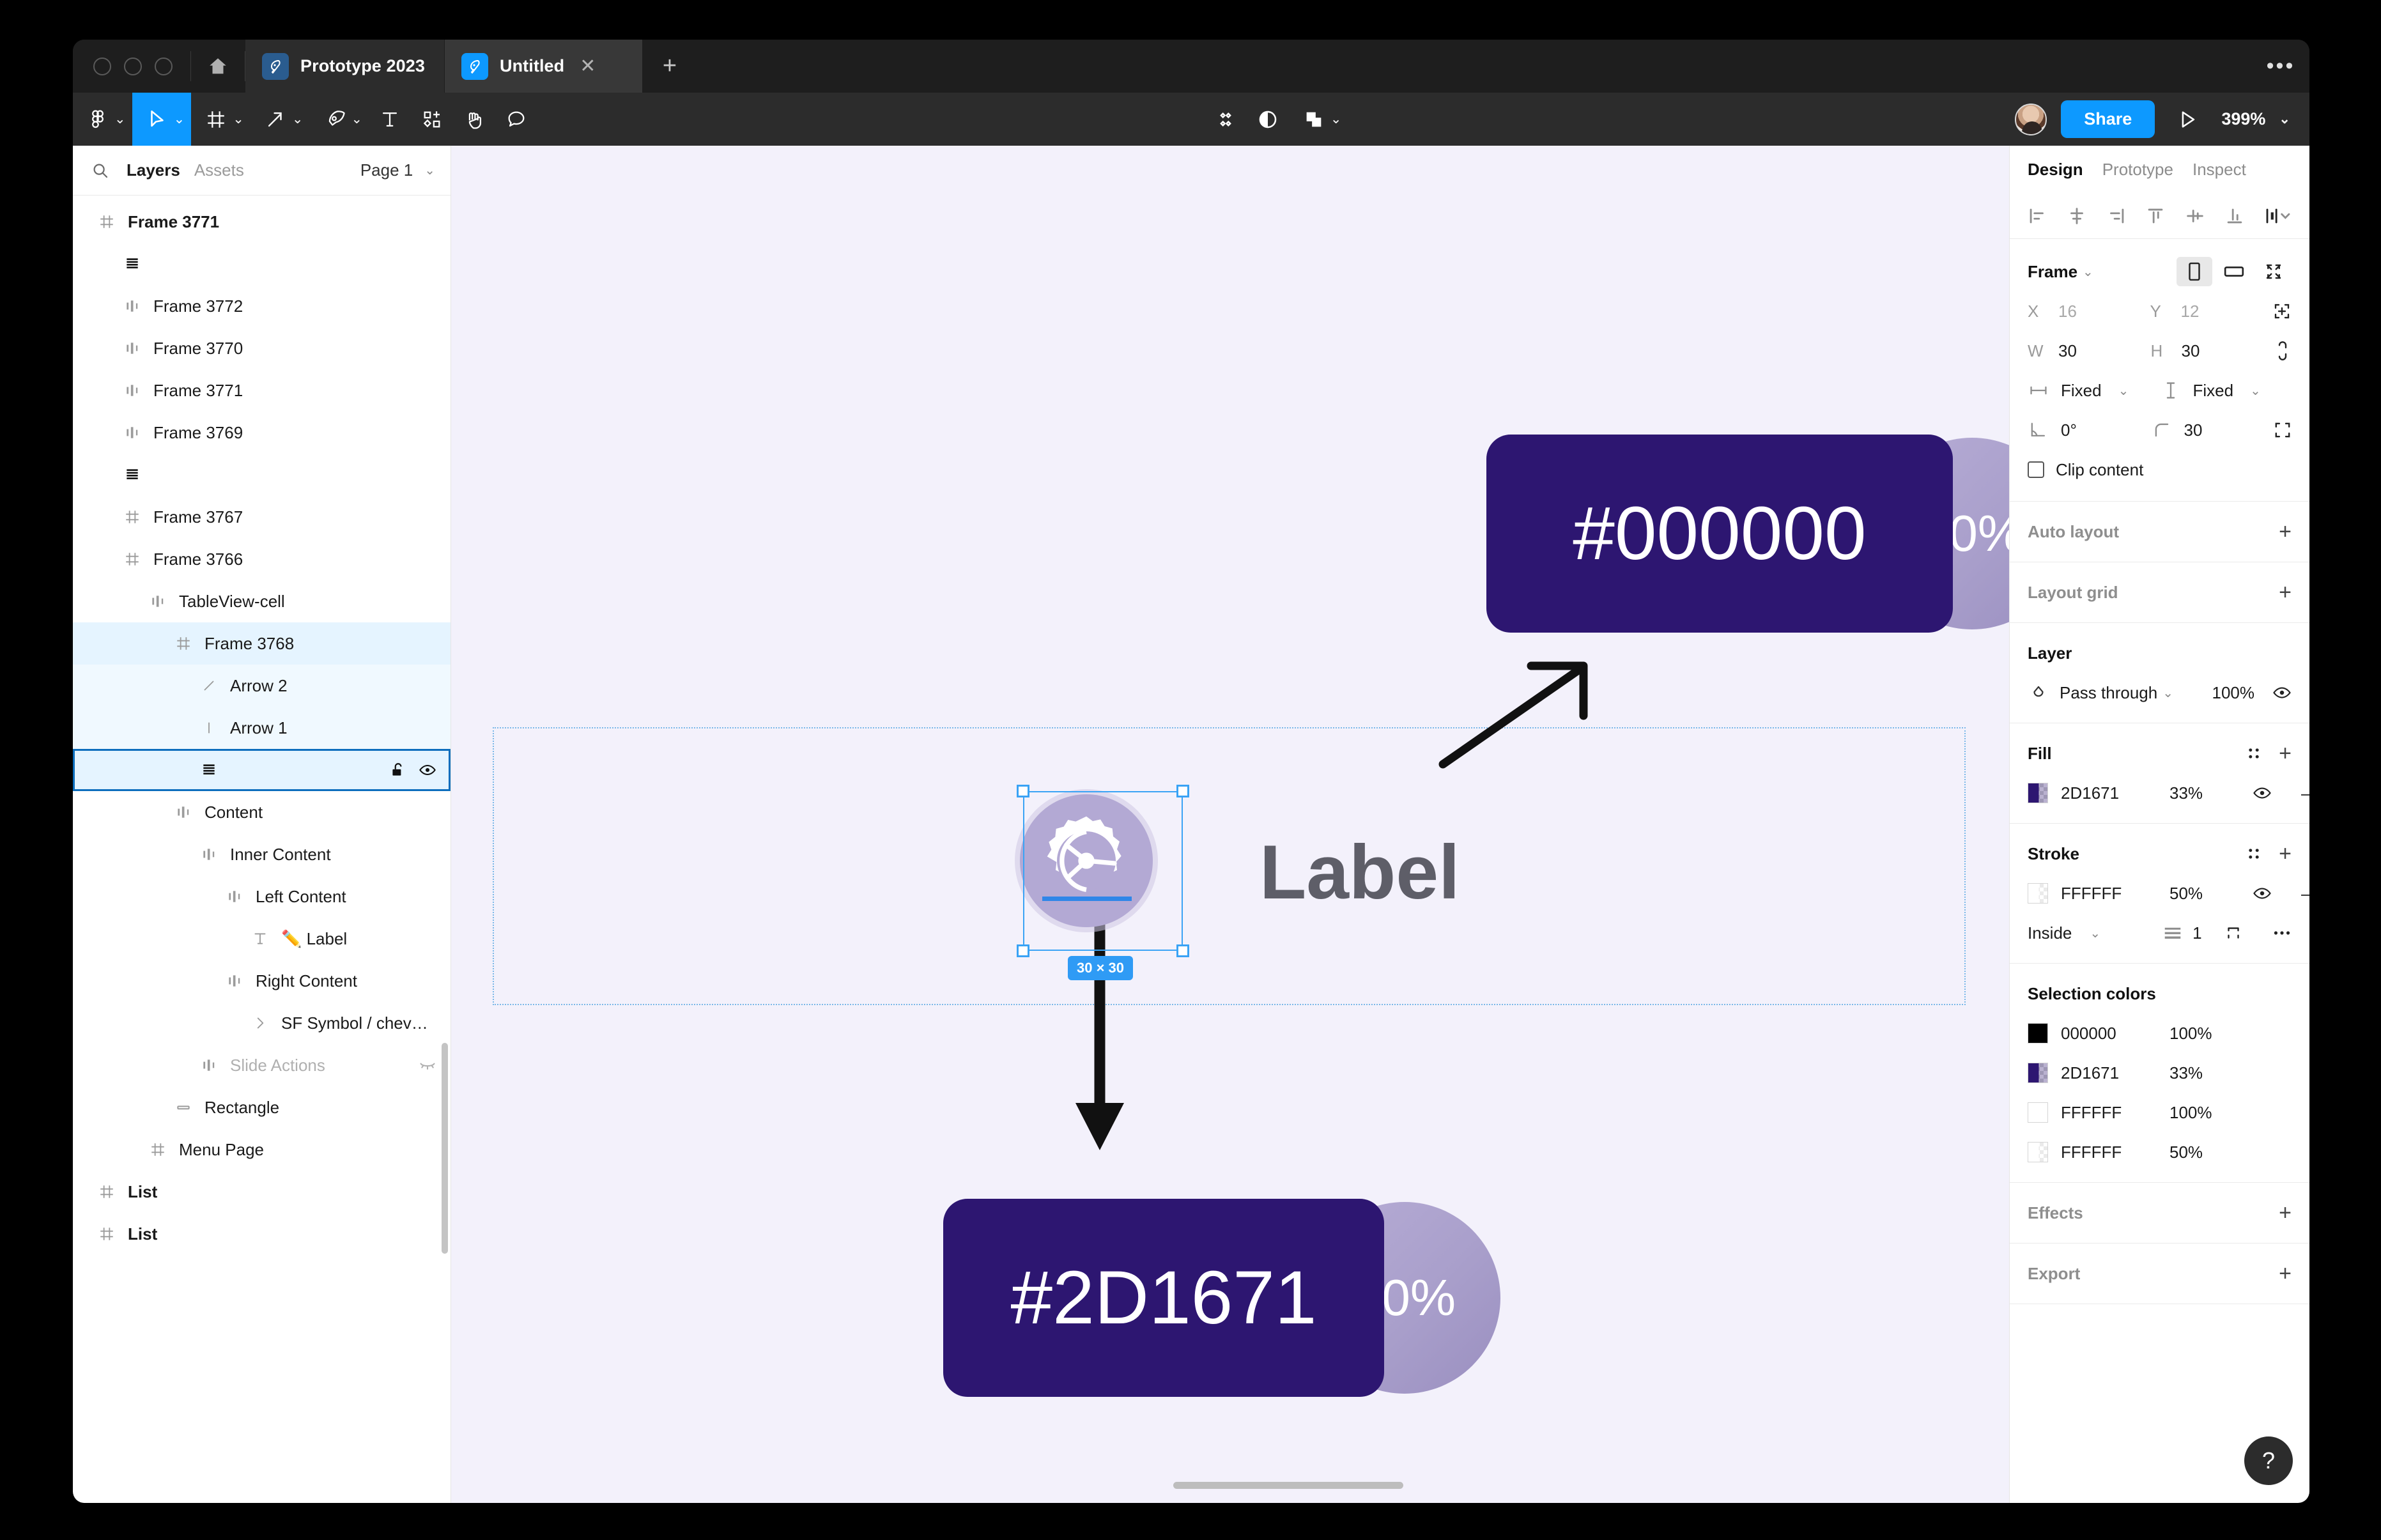 The width and height of the screenshot is (2381, 1540). I want to click on layer-row: Rectangle, so click(262, 1107).